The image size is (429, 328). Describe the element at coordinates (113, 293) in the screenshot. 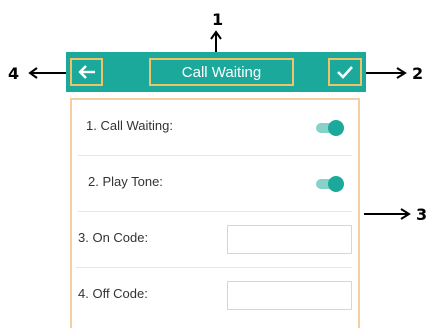

I see `off-code-label: 4. Off Code:` at that location.